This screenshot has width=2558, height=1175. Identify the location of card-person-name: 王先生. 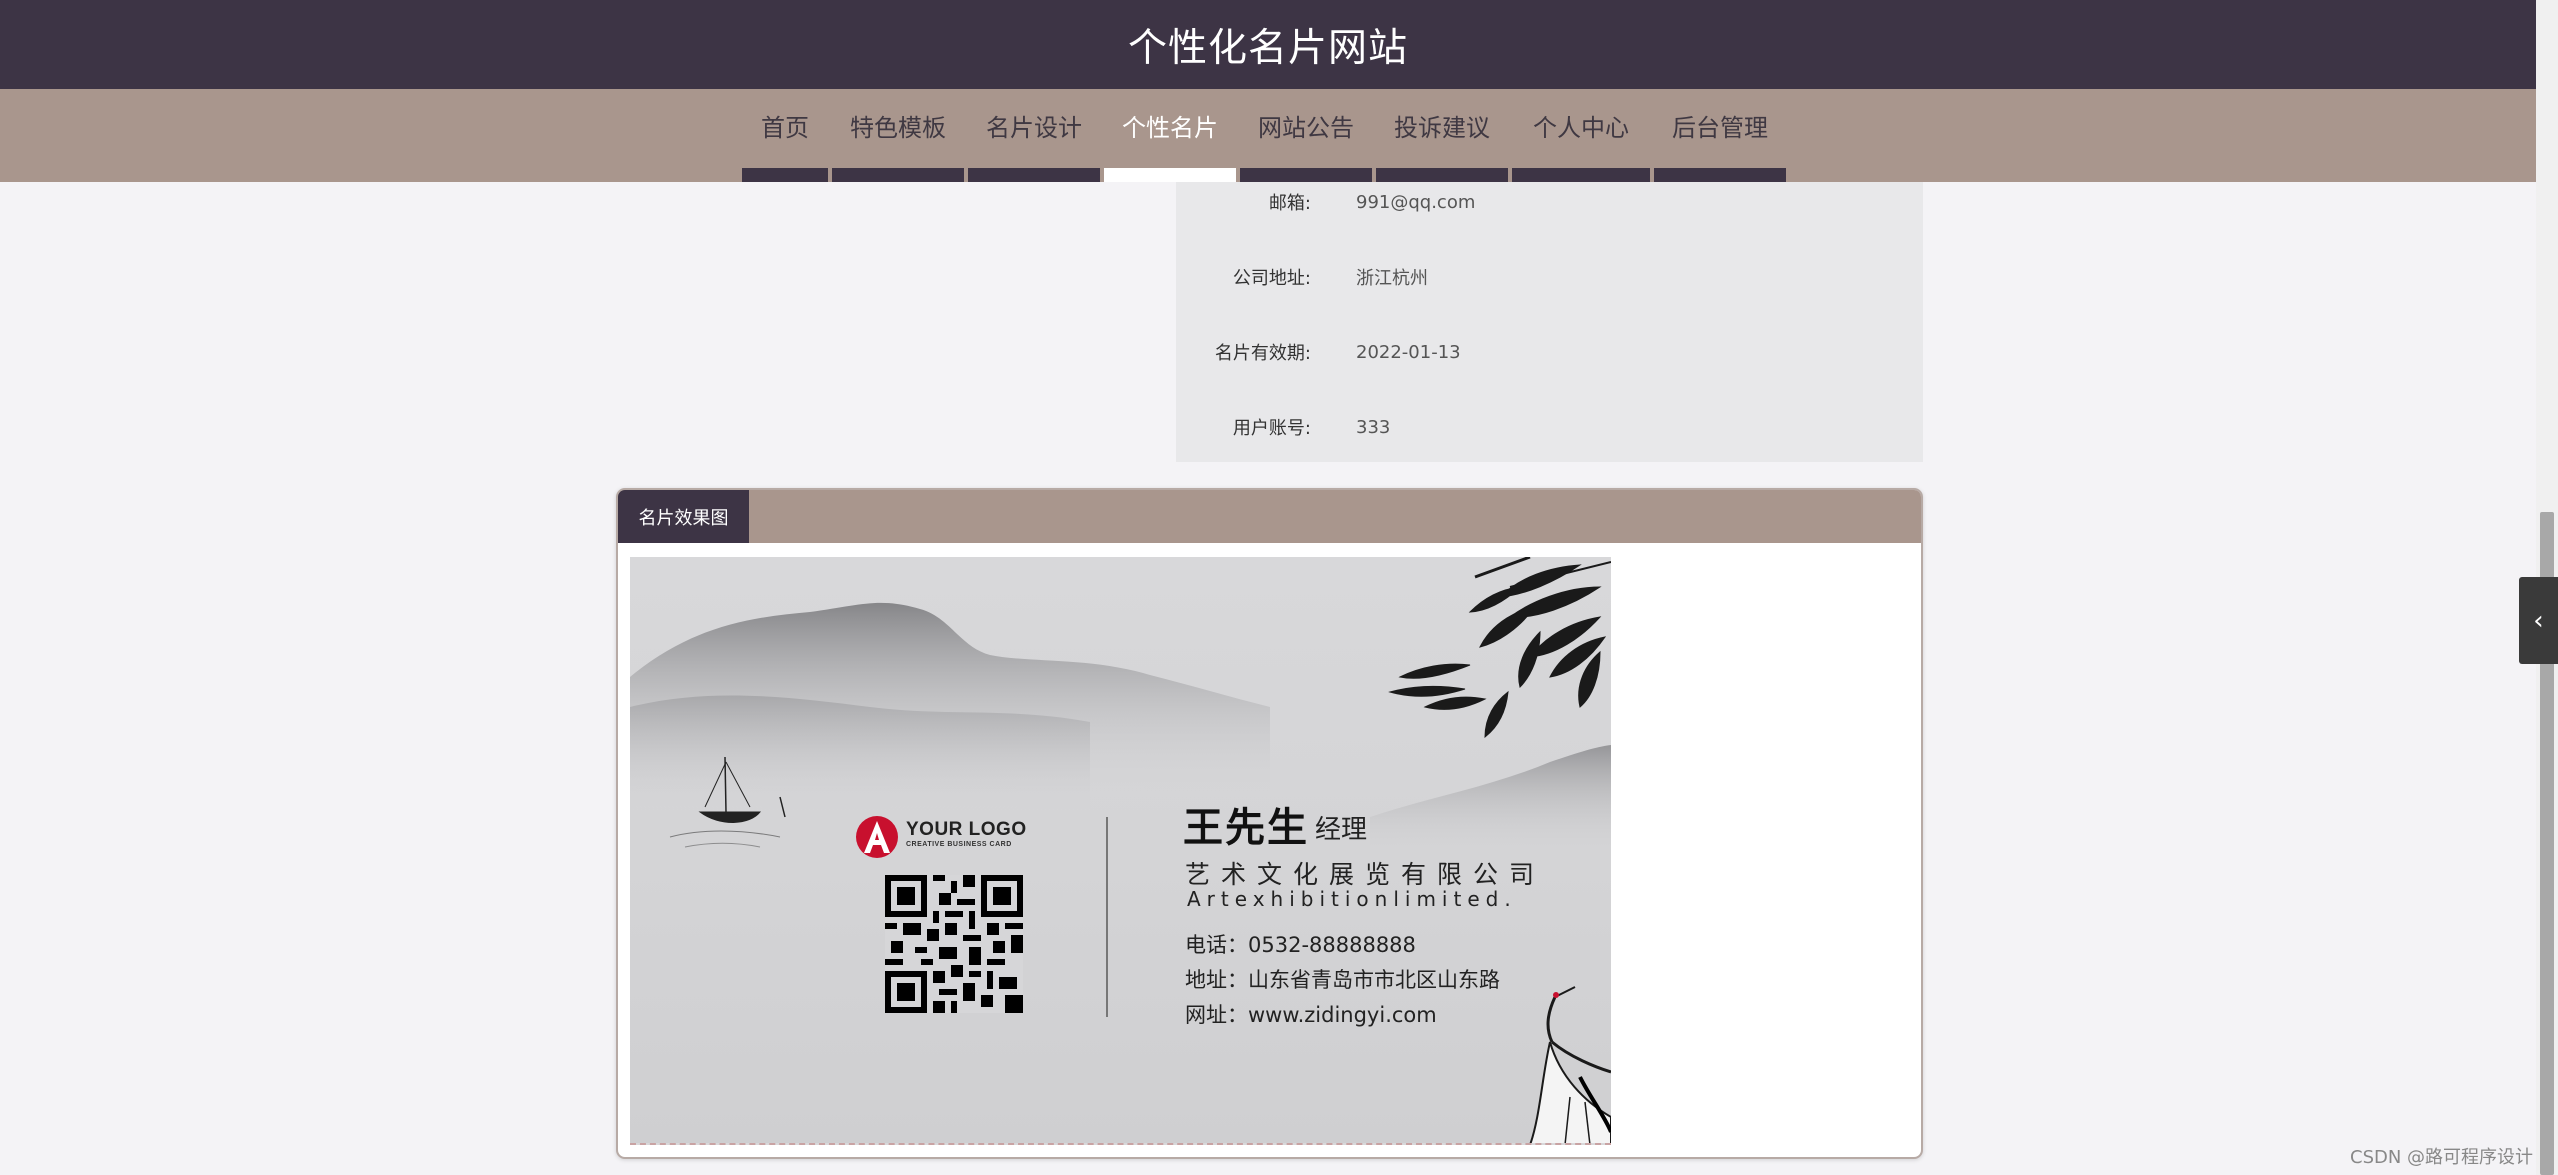
(1246, 827).